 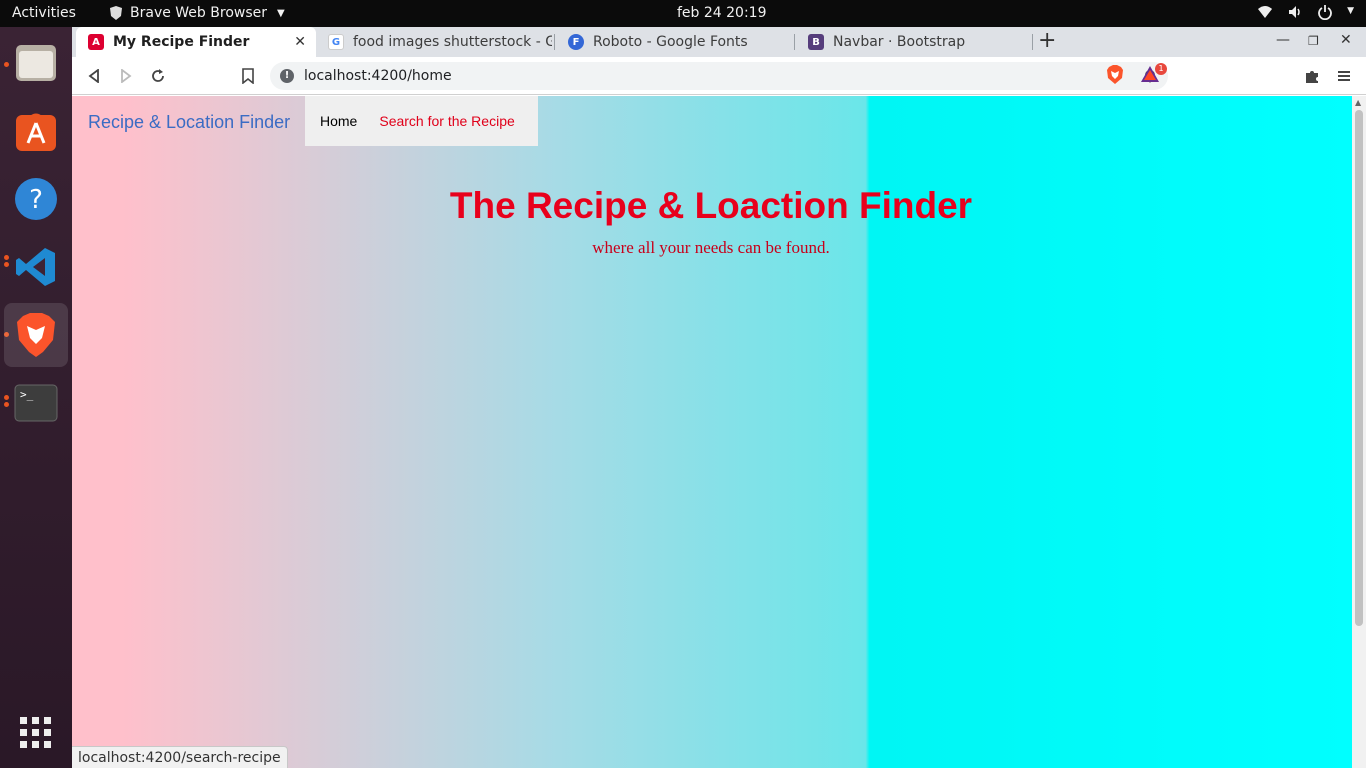 I want to click on tab-title: Roboto - Google Fonts, so click(x=670, y=42).